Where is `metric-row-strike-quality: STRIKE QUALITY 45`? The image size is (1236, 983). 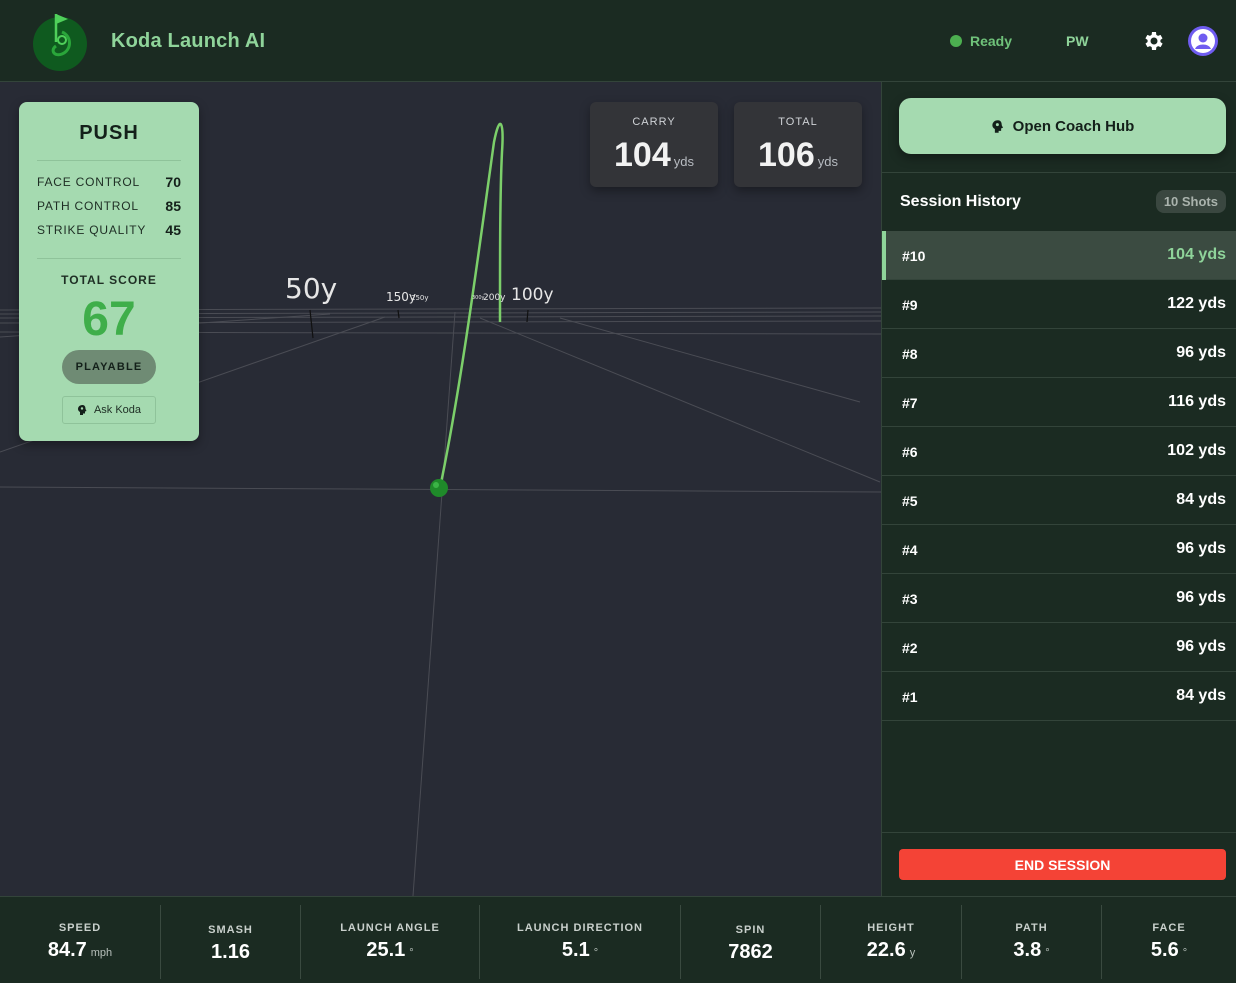
metric-row-strike-quality: STRIKE QUALITY 45 is located at coordinates (109, 230).